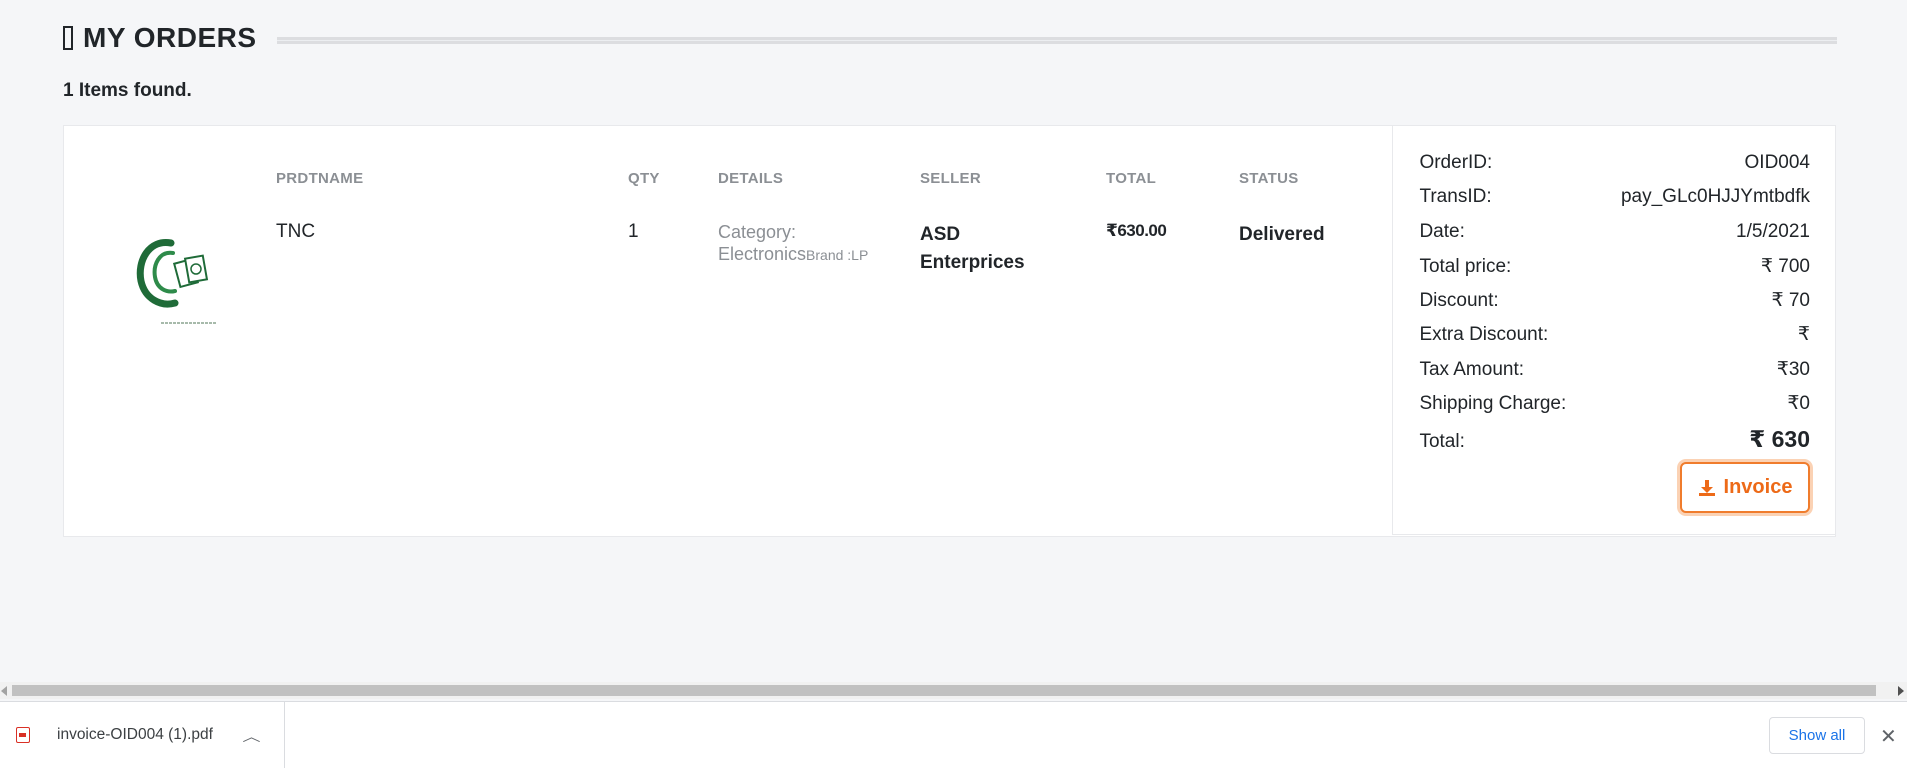 The image size is (1907, 768). What do you see at coordinates (1614, 375) in the screenshot?
I see `summary-row-tax: Tax Amount: ₹30` at bounding box center [1614, 375].